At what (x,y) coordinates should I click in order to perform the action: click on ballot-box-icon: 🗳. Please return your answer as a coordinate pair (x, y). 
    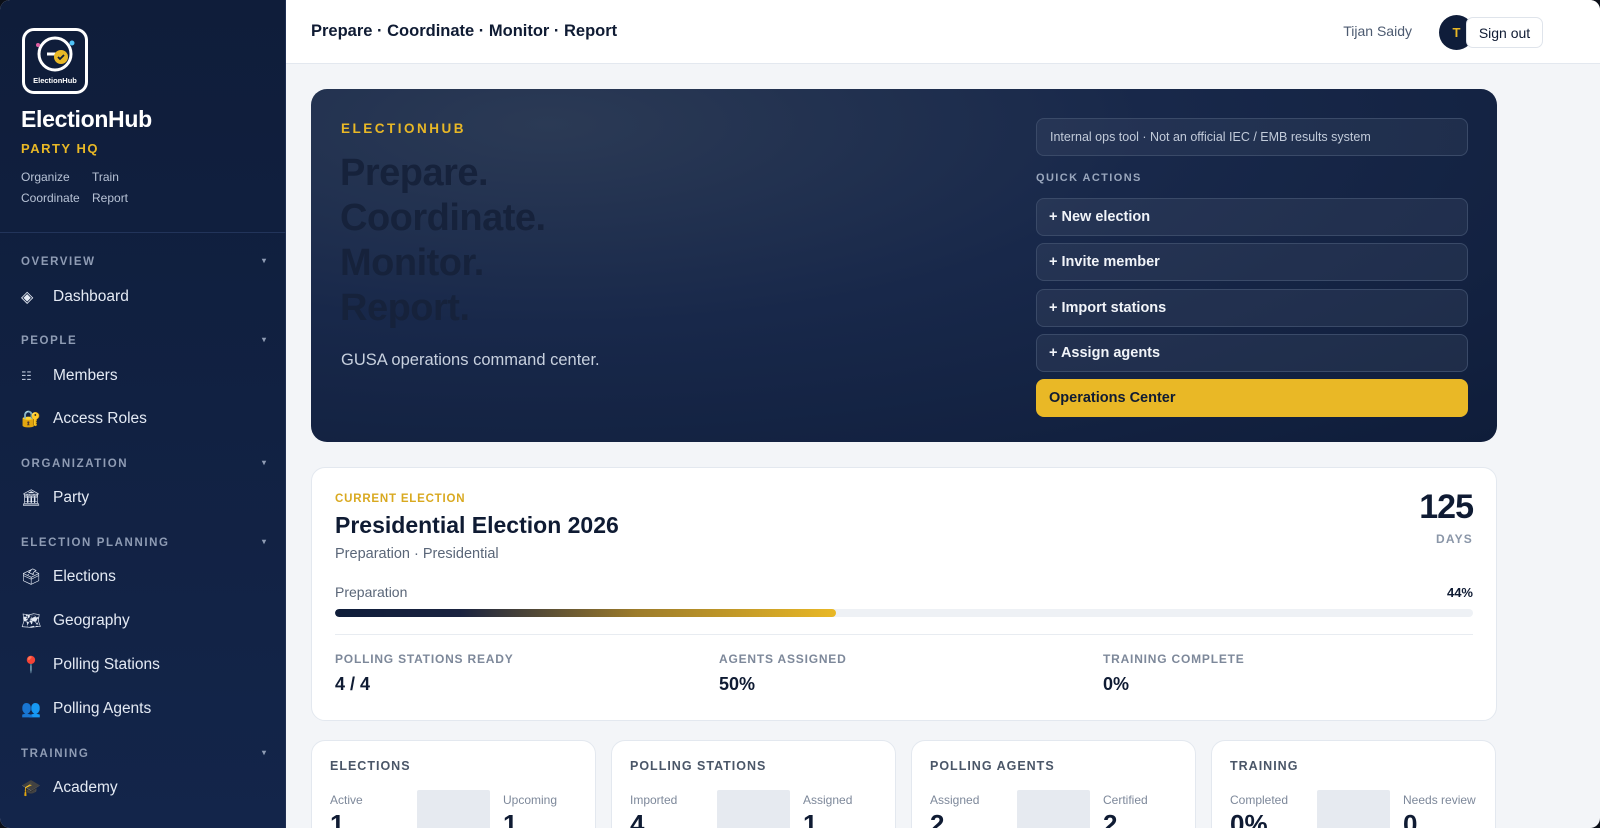
    Looking at the image, I should click on (31, 577).